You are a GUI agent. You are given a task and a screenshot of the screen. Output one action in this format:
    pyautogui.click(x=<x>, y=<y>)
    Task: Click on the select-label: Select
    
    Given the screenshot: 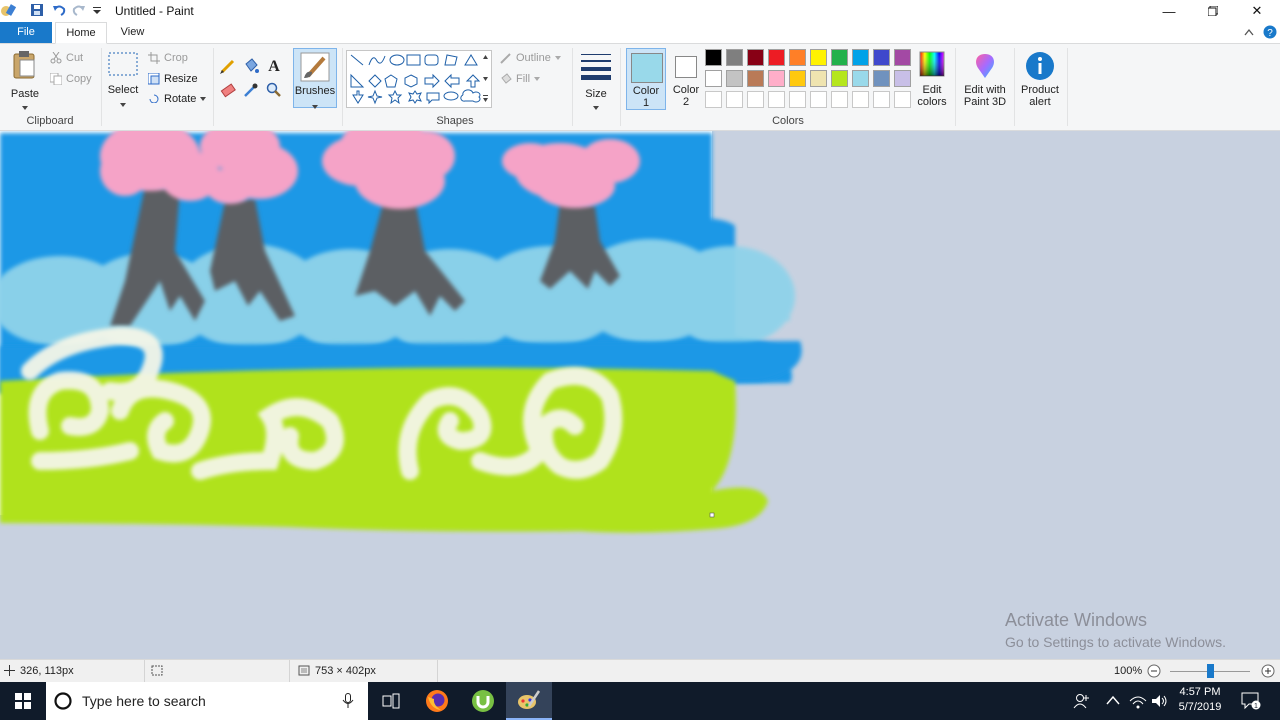 What is the action you would take?
    pyautogui.click(x=123, y=90)
    